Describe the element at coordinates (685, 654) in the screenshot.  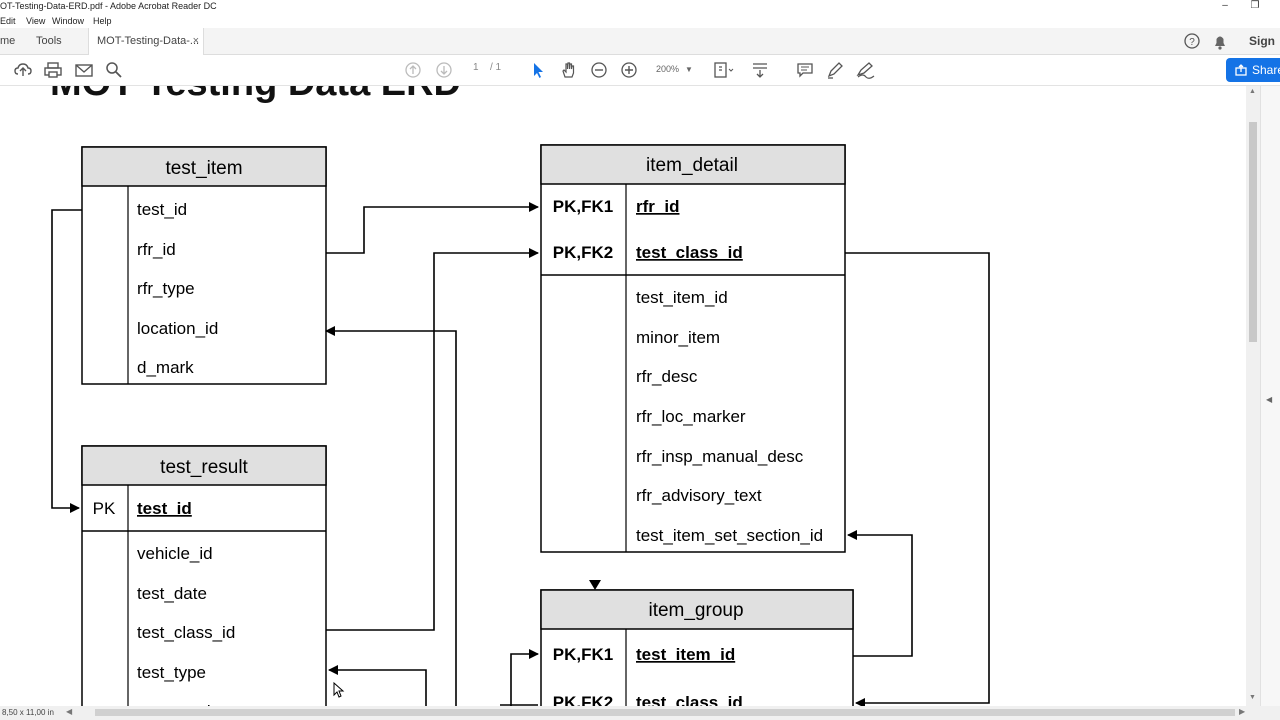
I see `pk-field-test-item-id: test_item_id` at that location.